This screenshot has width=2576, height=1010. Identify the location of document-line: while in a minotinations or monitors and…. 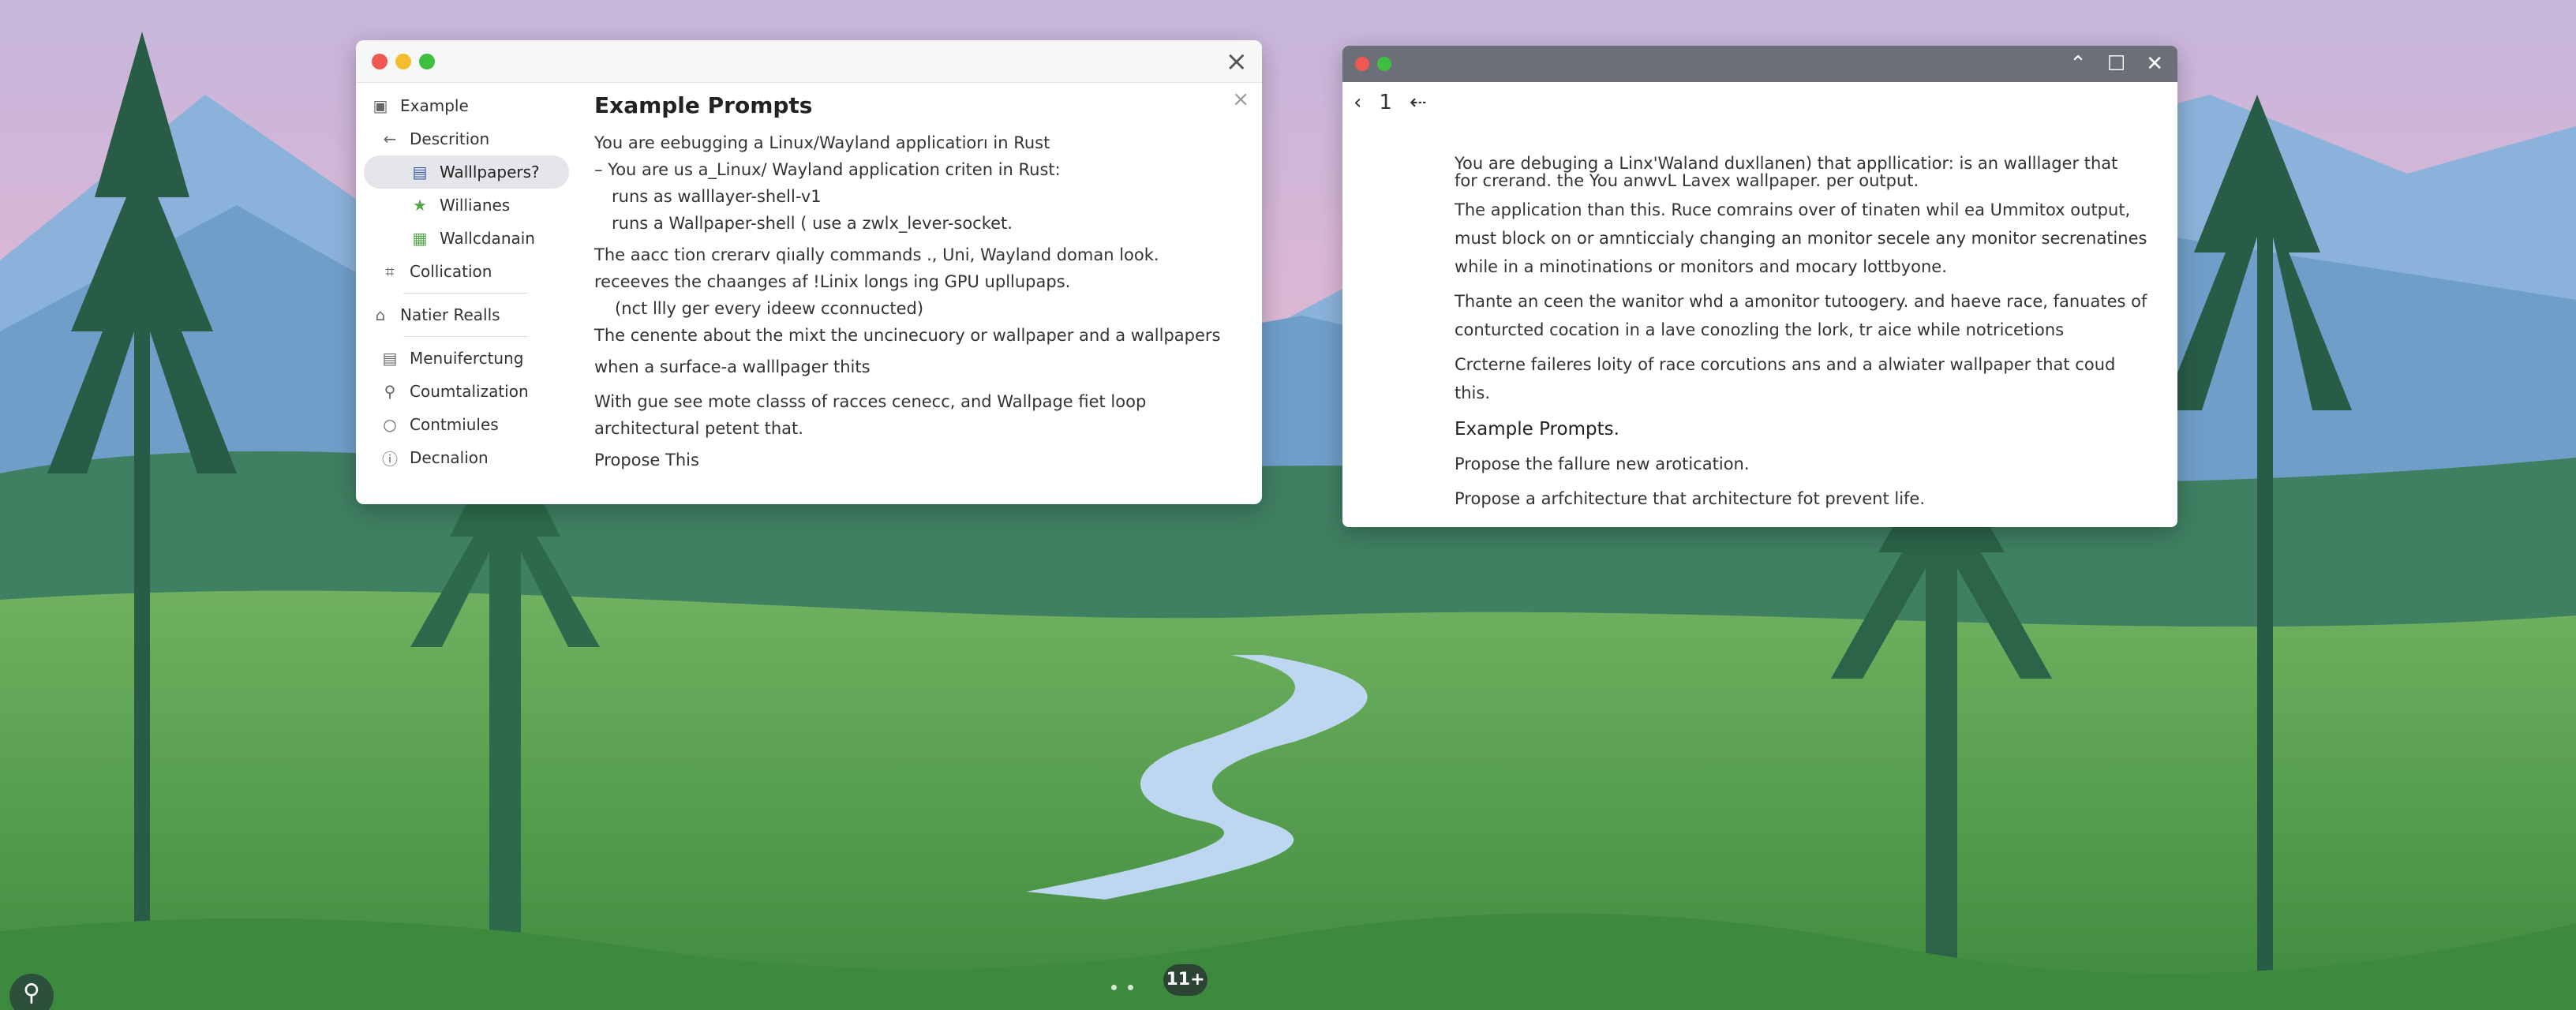
(1701, 266).